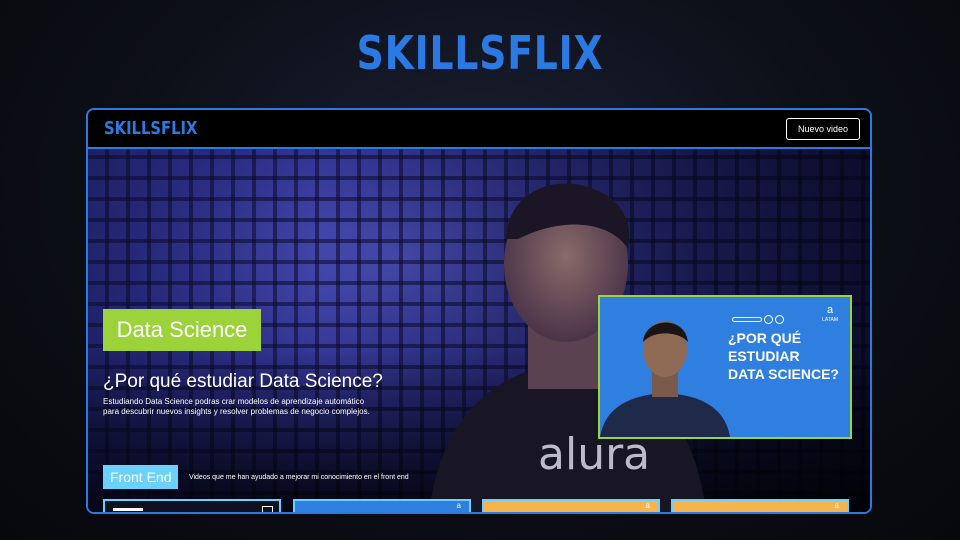 Image resolution: width=960 pixels, height=540 pixels. What do you see at coordinates (783, 356) in the screenshot?
I see `thumbnail-title: ¿POR QUÉ ESTUDIAR DATA SCIENCE?` at bounding box center [783, 356].